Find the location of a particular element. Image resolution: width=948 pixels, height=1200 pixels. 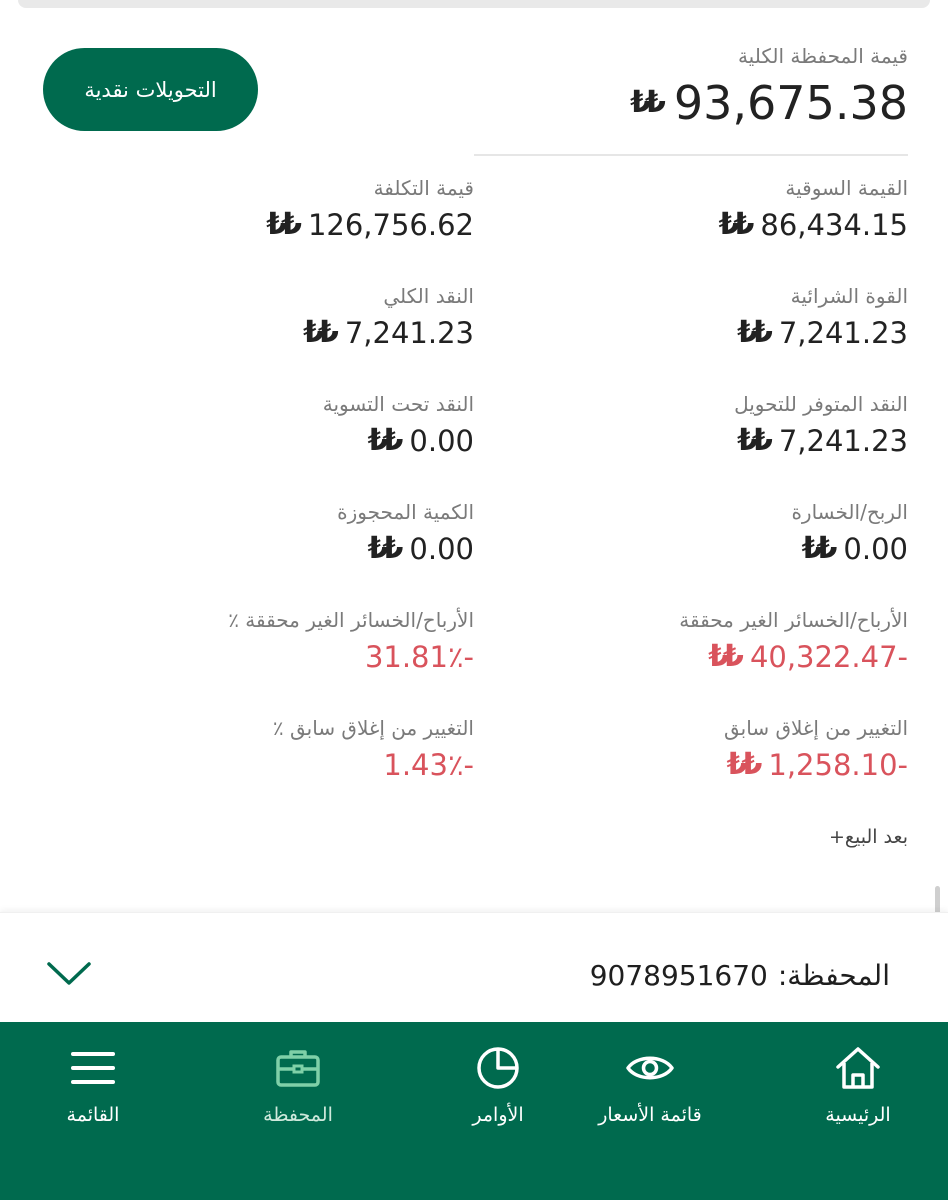

total-portfolio-label: قيمة المحفظة الكلية is located at coordinates (822, 56).